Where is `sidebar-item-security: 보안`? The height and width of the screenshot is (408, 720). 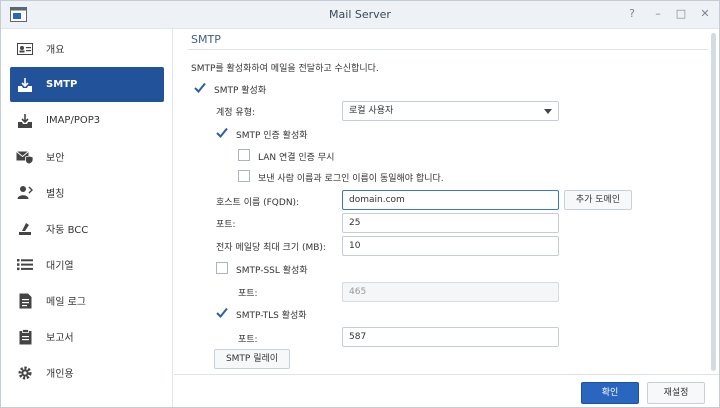
sidebar-item-security: 보안 is located at coordinates (87, 156).